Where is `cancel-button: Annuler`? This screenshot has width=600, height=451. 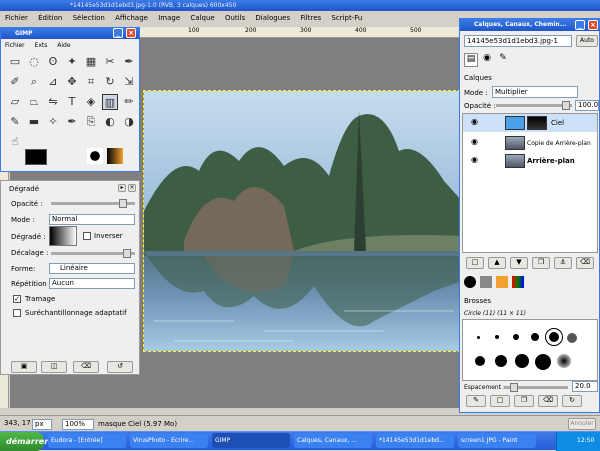 cancel-button: Annuler is located at coordinates (582, 424).